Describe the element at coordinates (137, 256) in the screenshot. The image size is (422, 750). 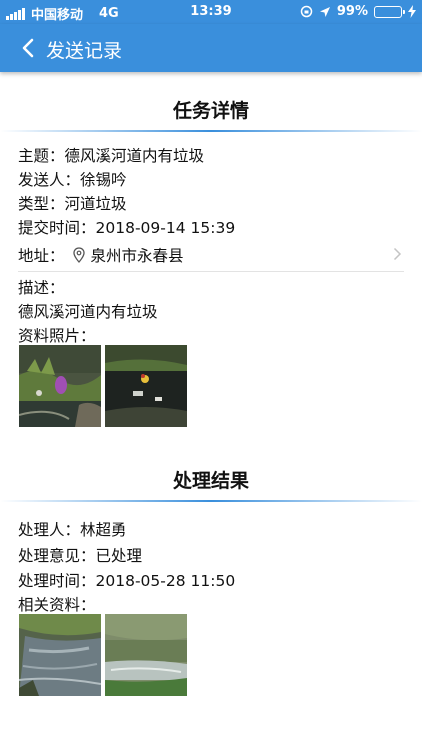
I see `address-value: 泉州市永春县` at that location.